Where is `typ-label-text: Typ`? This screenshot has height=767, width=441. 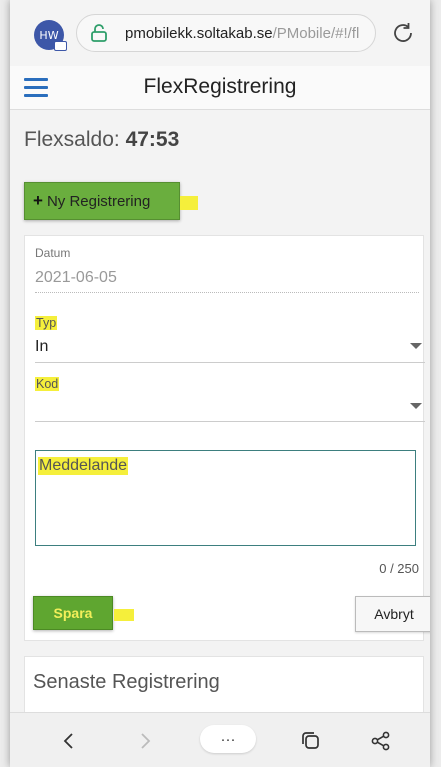
typ-label-text: Typ is located at coordinates (46, 323).